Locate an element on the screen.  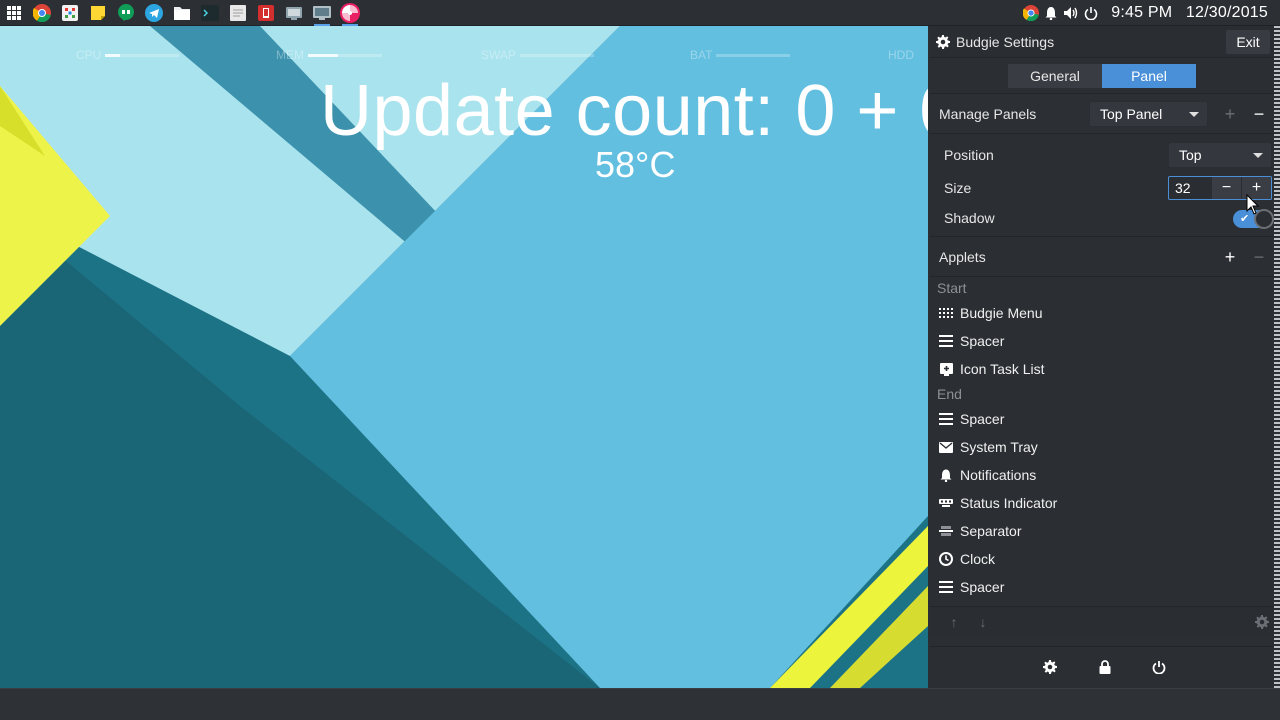
applet-label: Clock is located at coordinates (978, 559).